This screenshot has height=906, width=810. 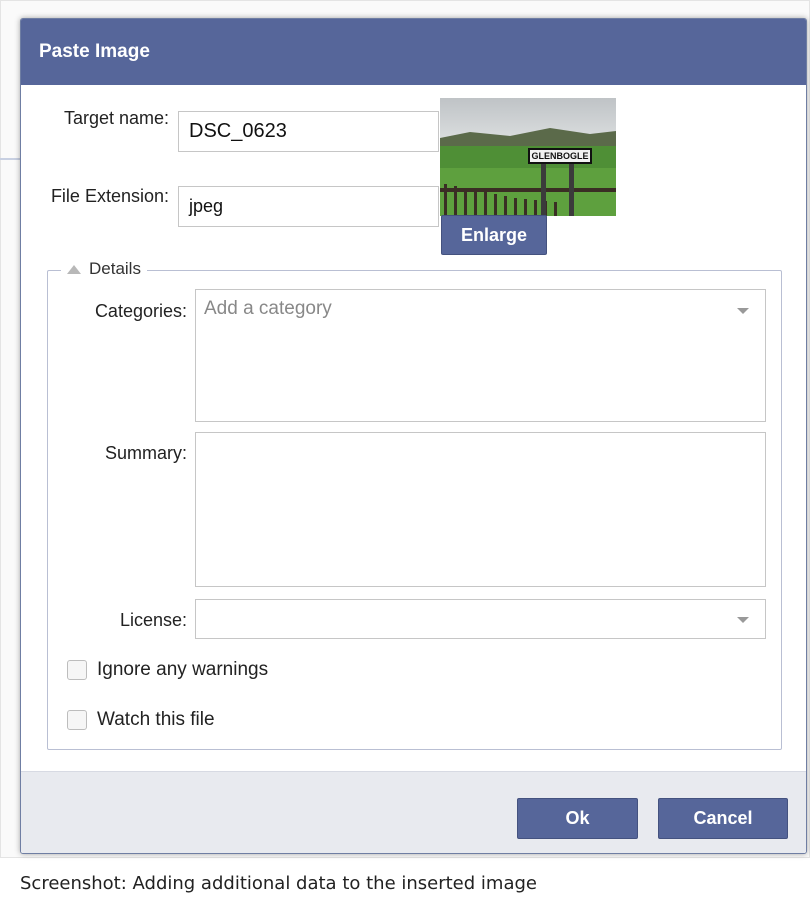 I want to click on dialog-titlebar: Paste Image, so click(x=413, y=52).